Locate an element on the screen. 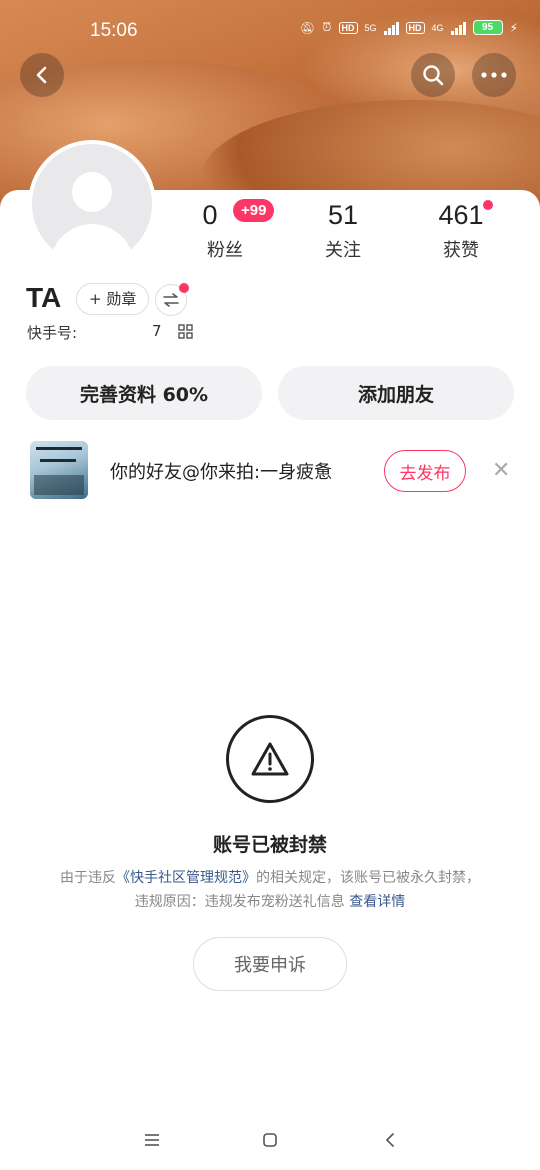 The width and height of the screenshot is (540, 1170). appeal-button: 我要申诉 is located at coordinates (270, 964).